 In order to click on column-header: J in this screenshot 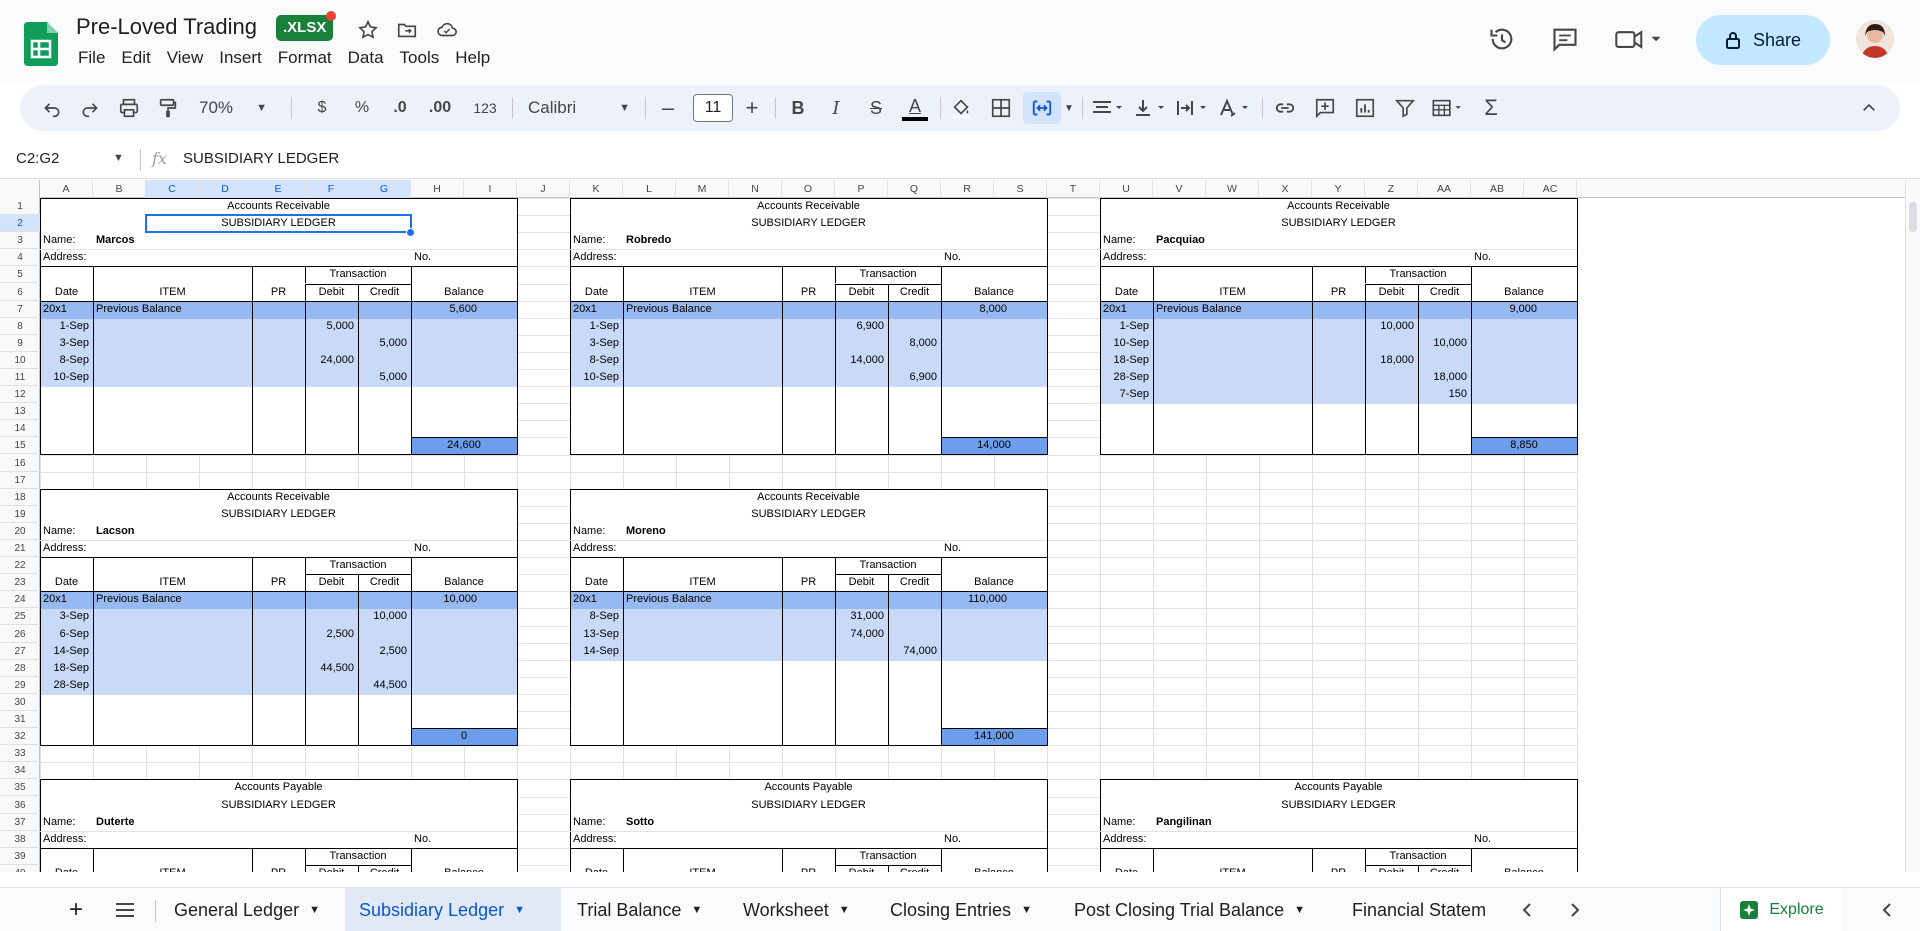, I will do `click(543, 189)`.